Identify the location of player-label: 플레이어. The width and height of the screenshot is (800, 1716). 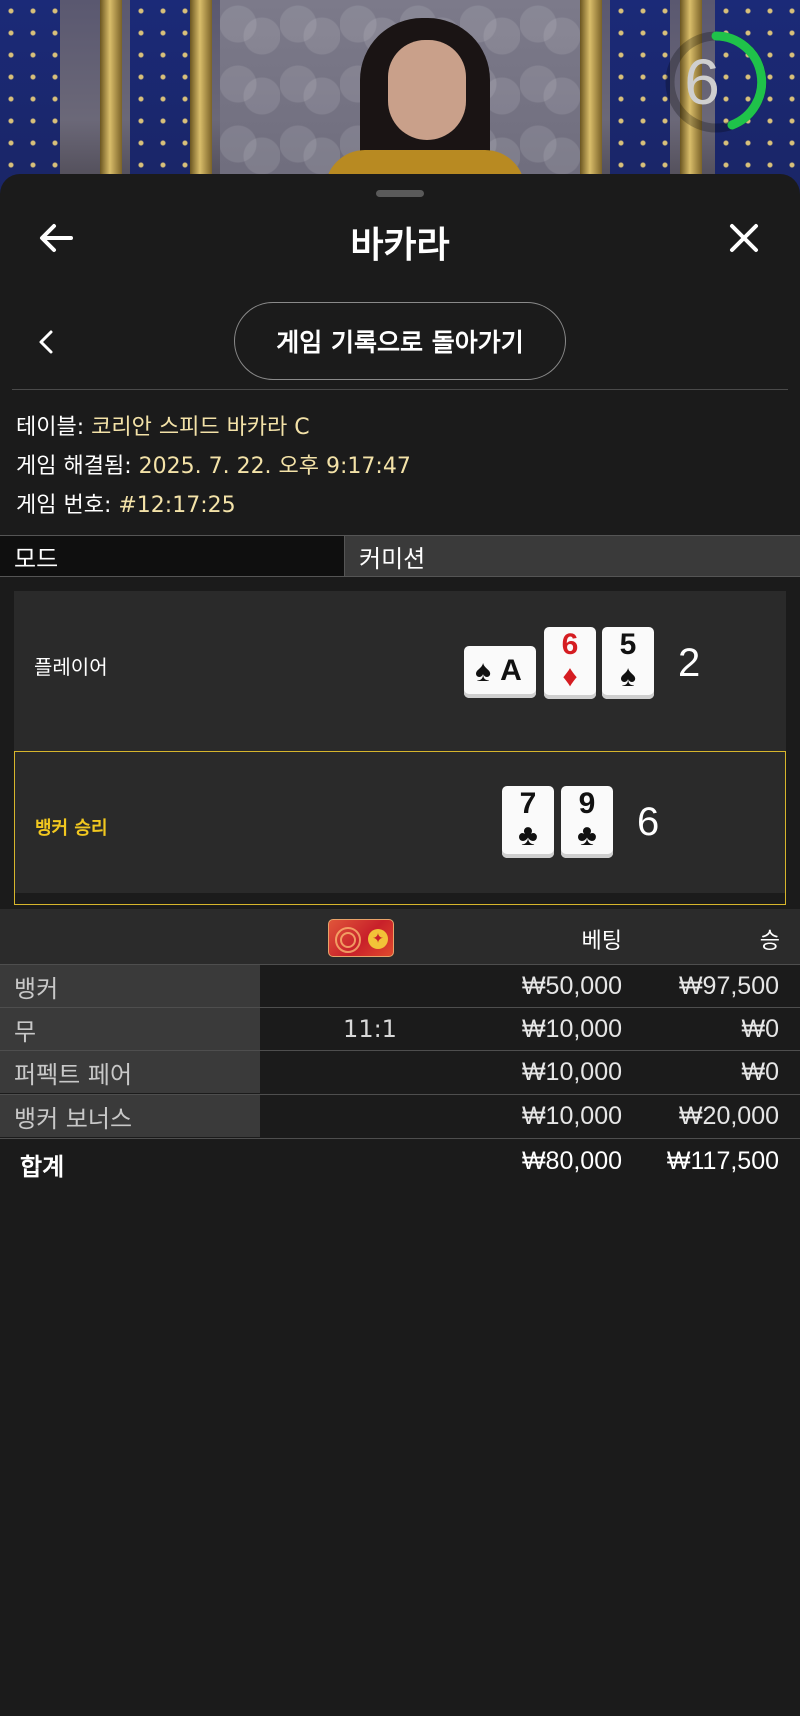
(71, 667).